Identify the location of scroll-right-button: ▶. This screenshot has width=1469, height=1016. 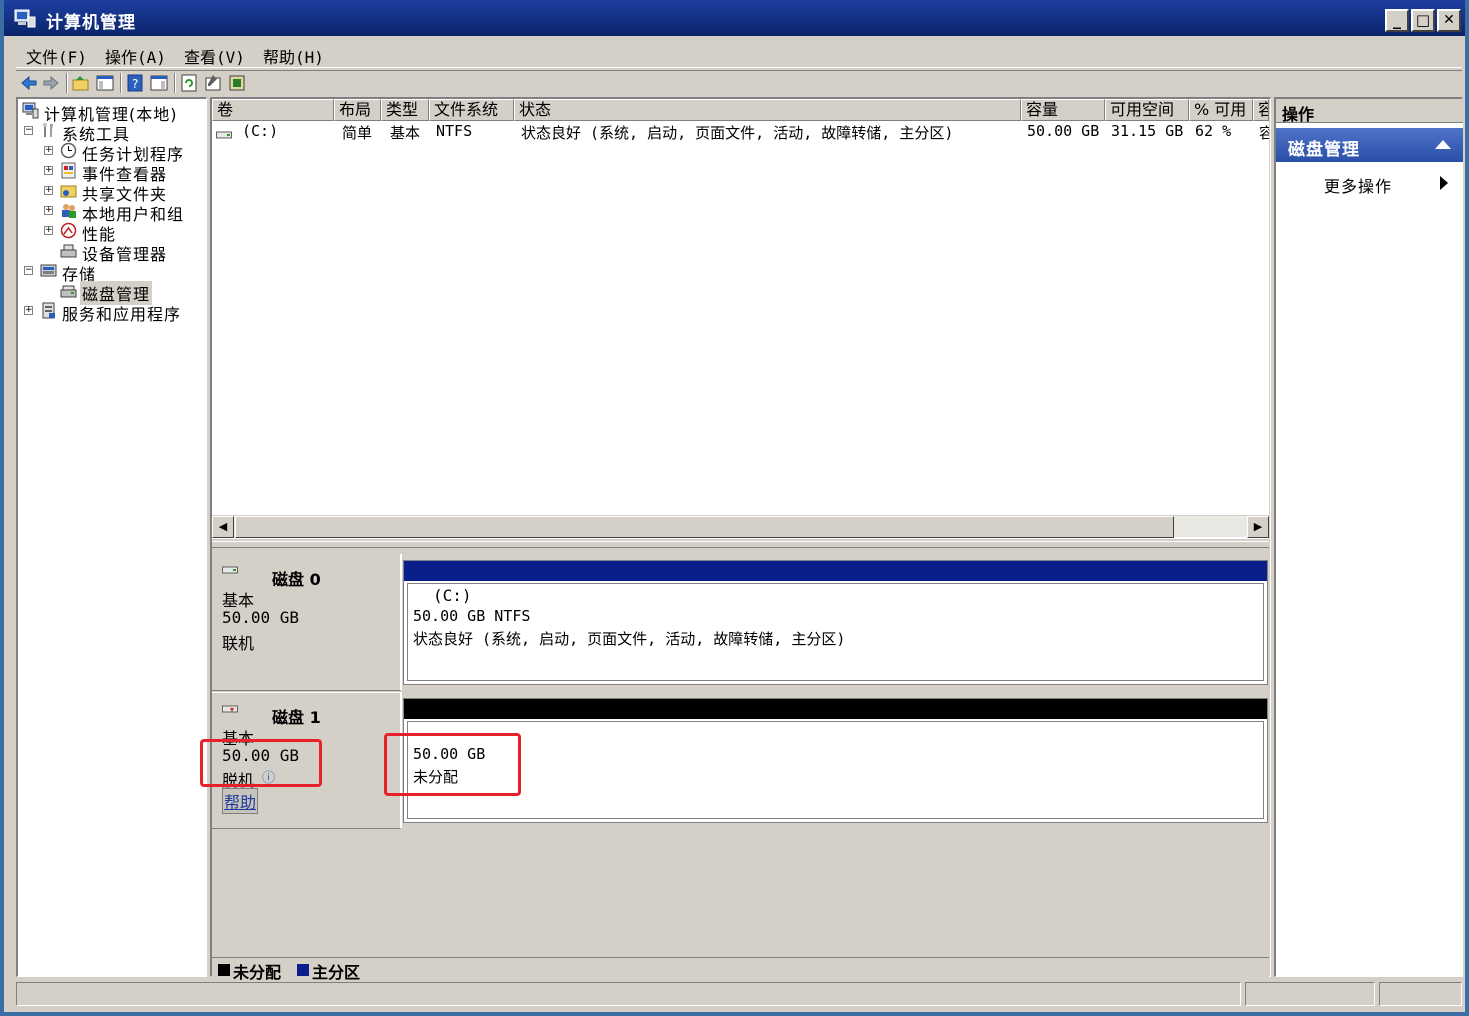
(1258, 527).